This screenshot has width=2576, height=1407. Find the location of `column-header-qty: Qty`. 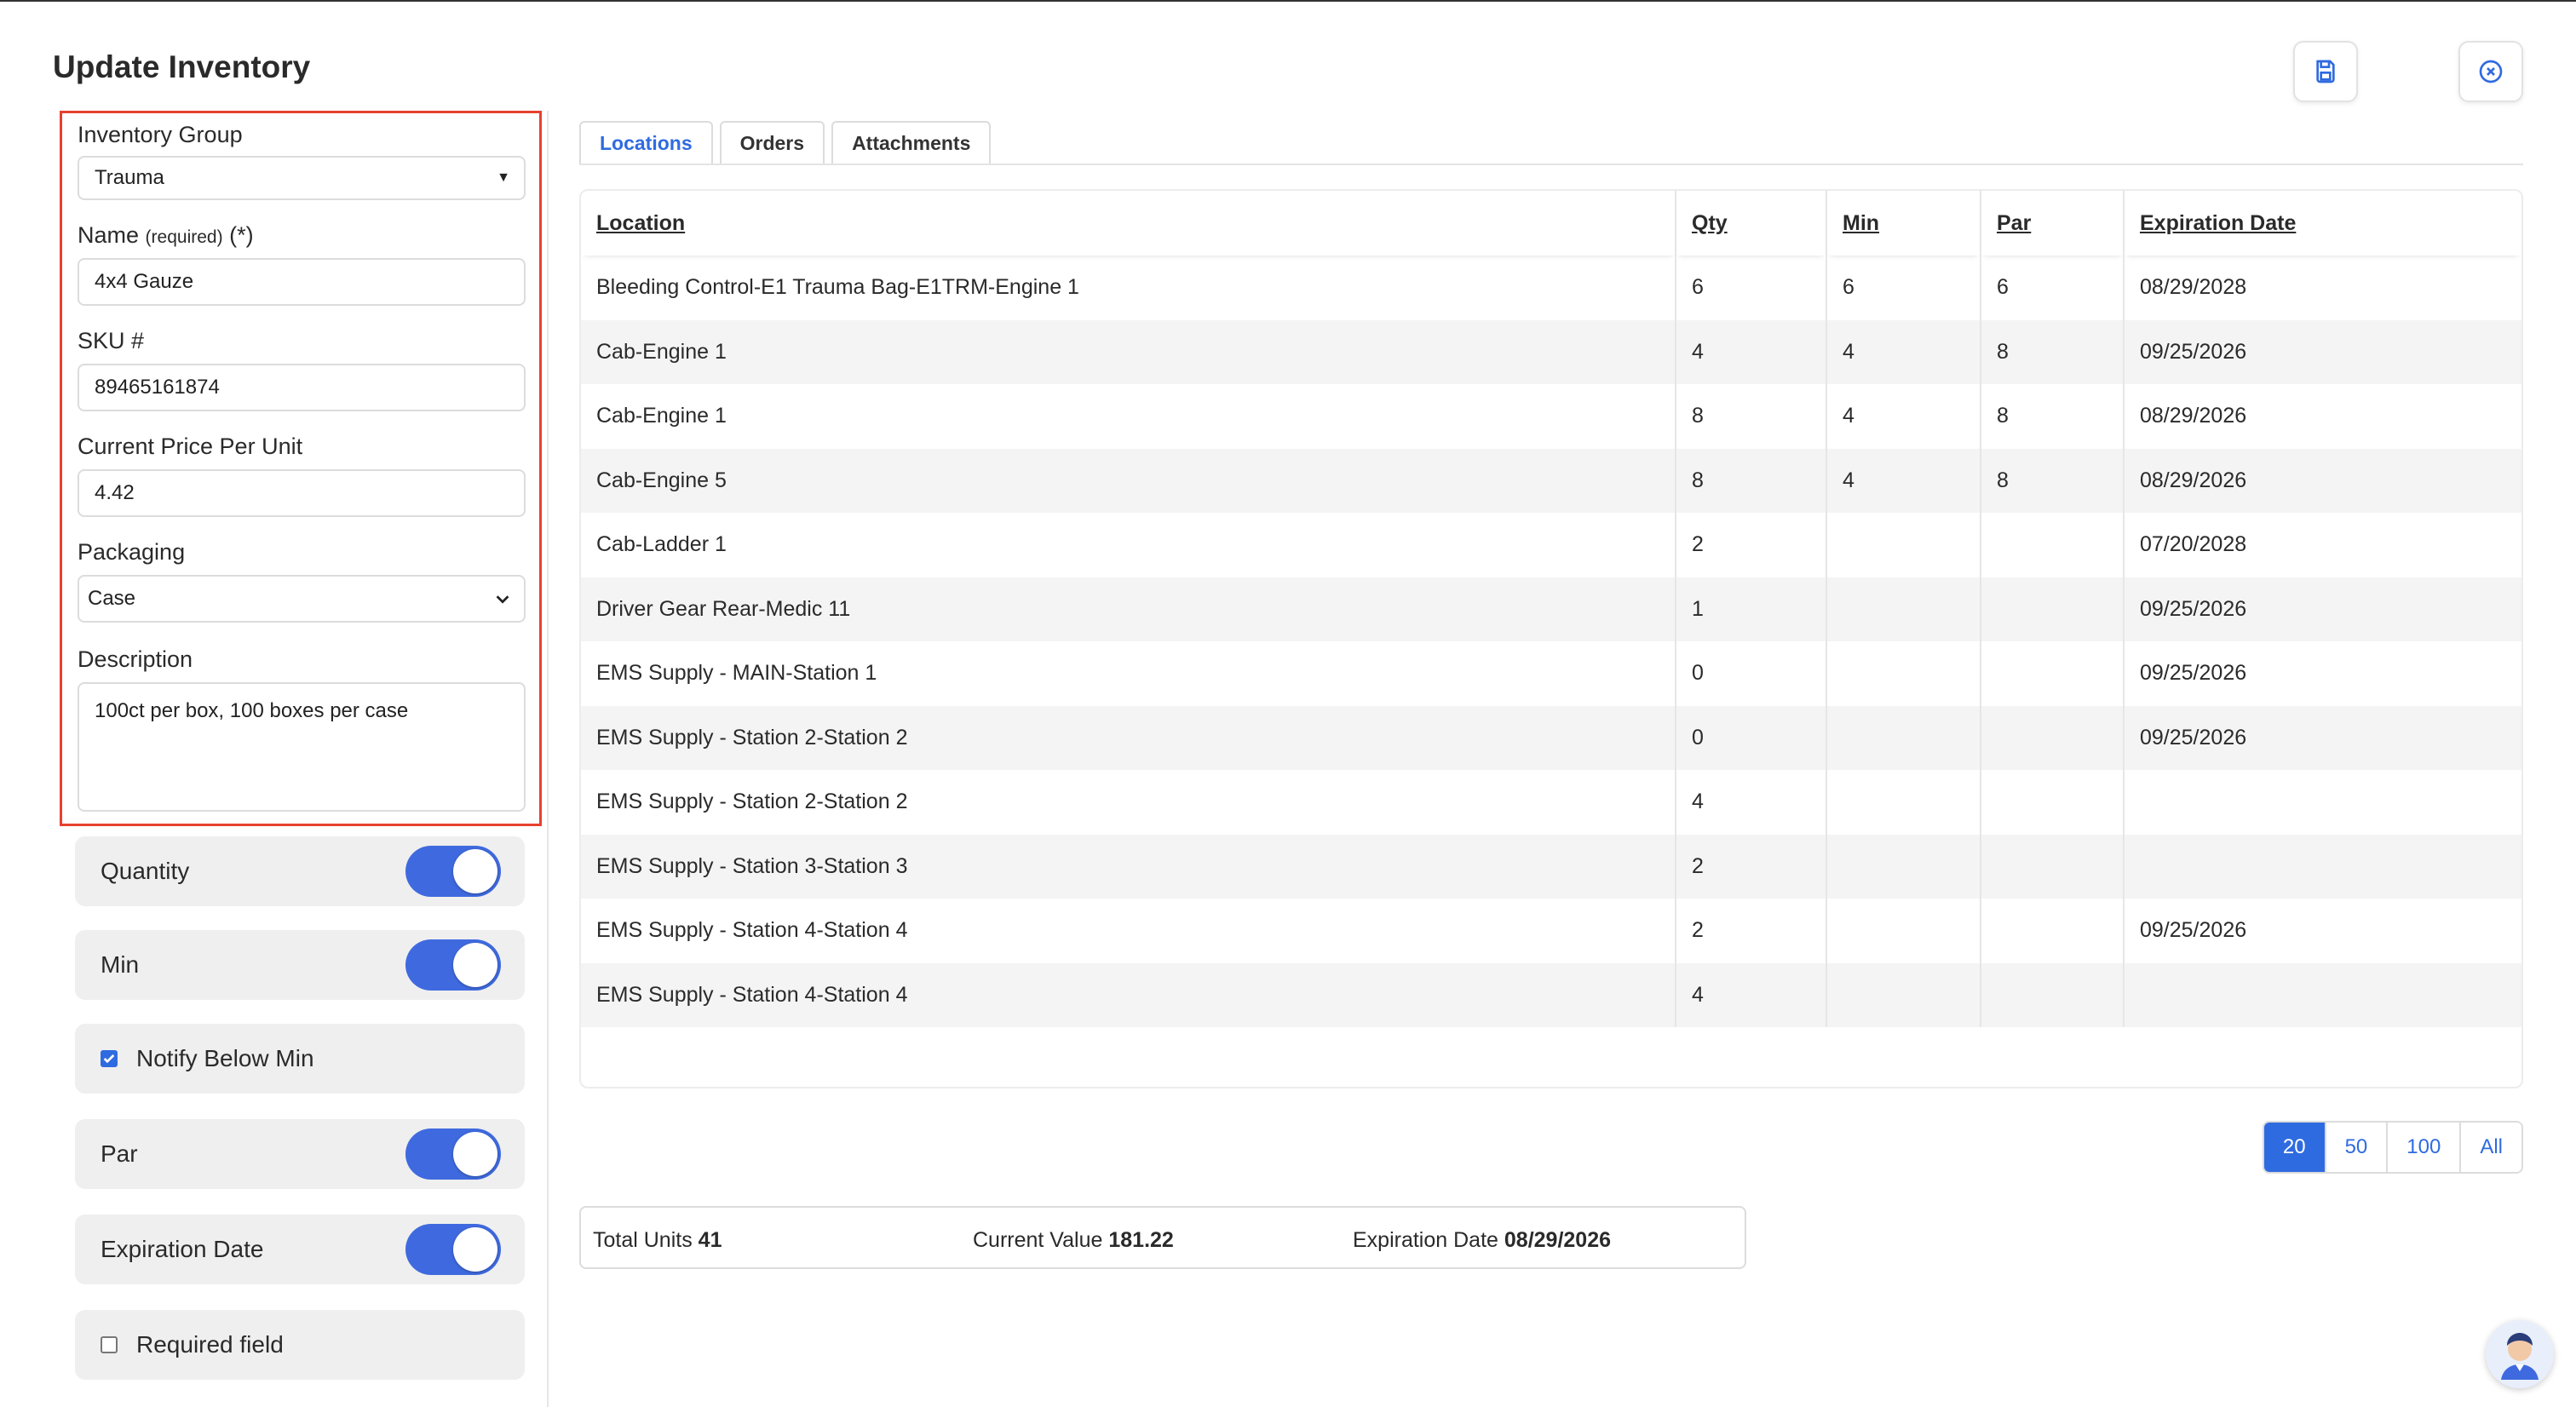

column-header-qty: Qty is located at coordinates (1751, 223).